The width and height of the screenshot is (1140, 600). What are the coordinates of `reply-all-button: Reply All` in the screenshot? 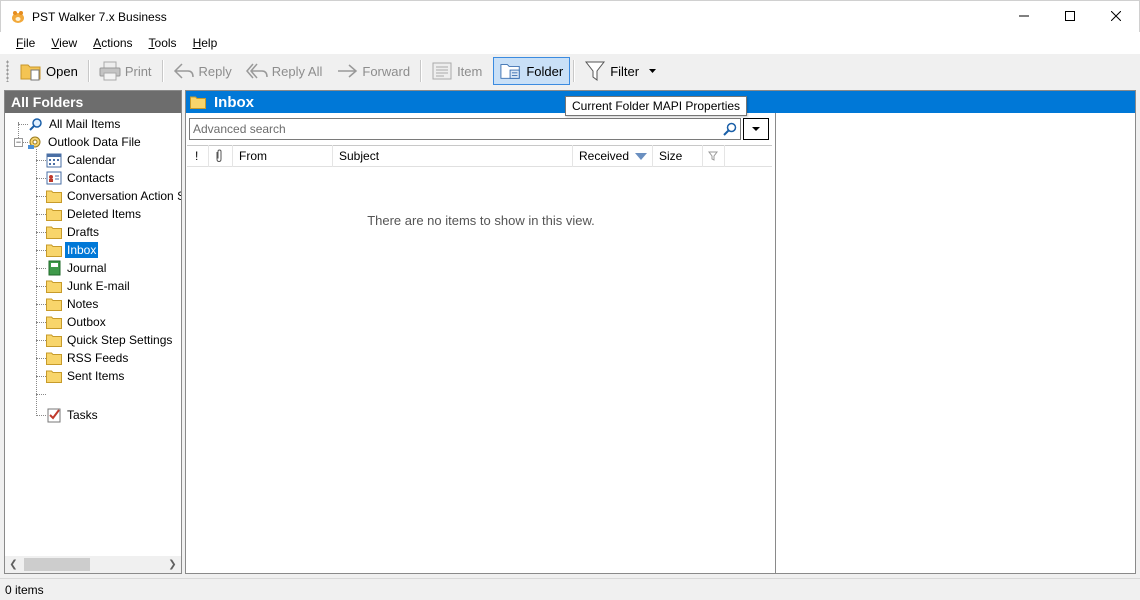 It's located at (284, 71).